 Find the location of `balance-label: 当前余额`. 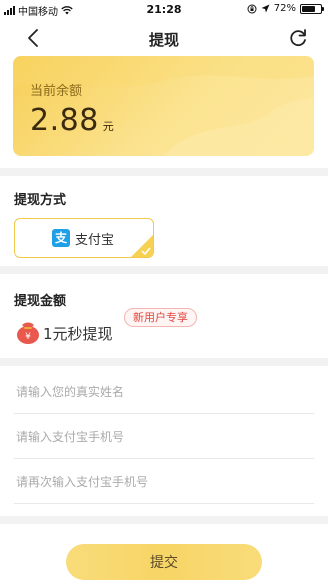

balance-label: 当前余额 is located at coordinates (56, 91).